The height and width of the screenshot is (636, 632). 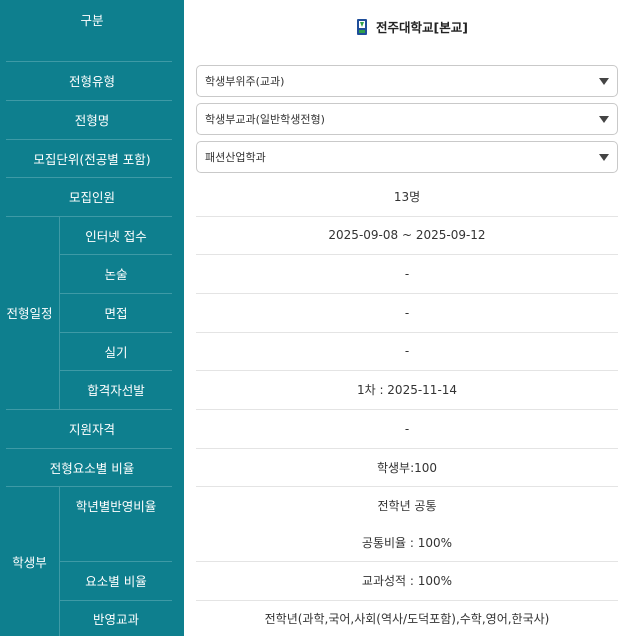 What do you see at coordinates (116, 236) in the screenshot?
I see `label-schedule-internet: 인터넷 접수` at bounding box center [116, 236].